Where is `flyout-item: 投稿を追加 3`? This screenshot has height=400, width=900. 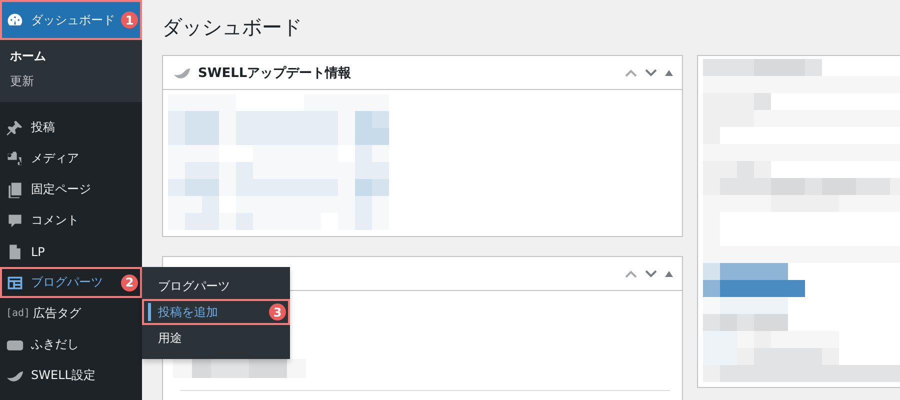
flyout-item: 投稿を追加 3 is located at coordinates (216, 312).